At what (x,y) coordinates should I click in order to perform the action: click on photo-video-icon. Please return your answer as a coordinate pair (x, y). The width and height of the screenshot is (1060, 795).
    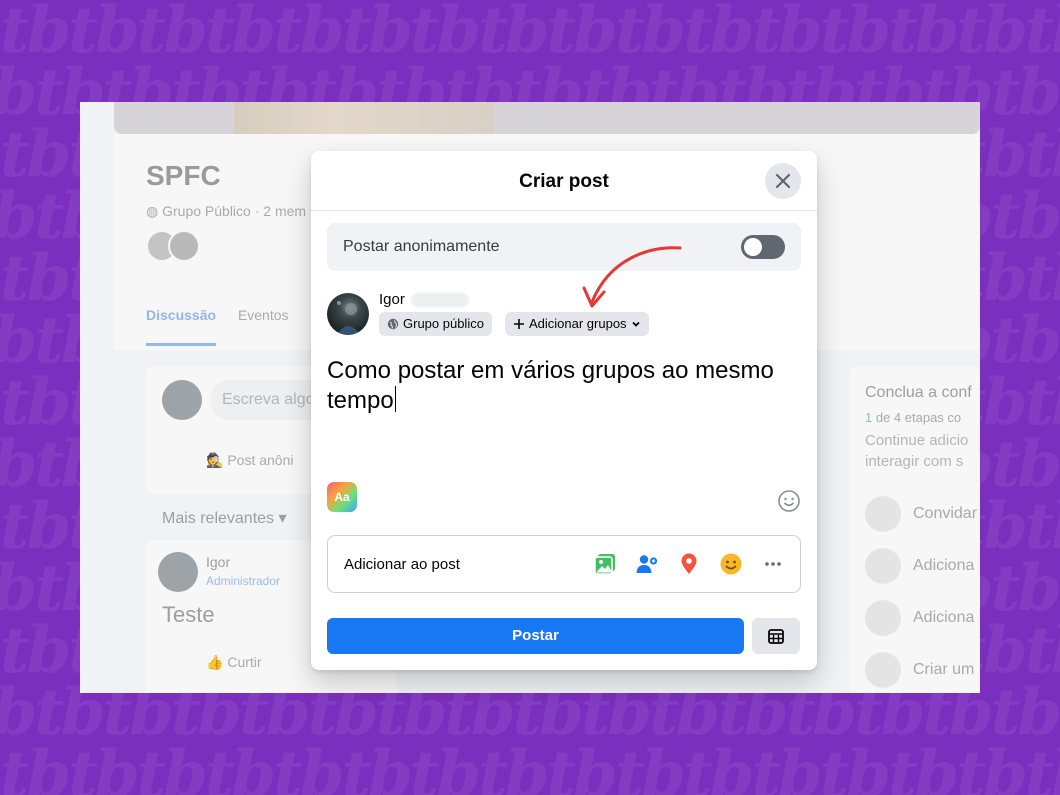
    Looking at the image, I should click on (605, 564).